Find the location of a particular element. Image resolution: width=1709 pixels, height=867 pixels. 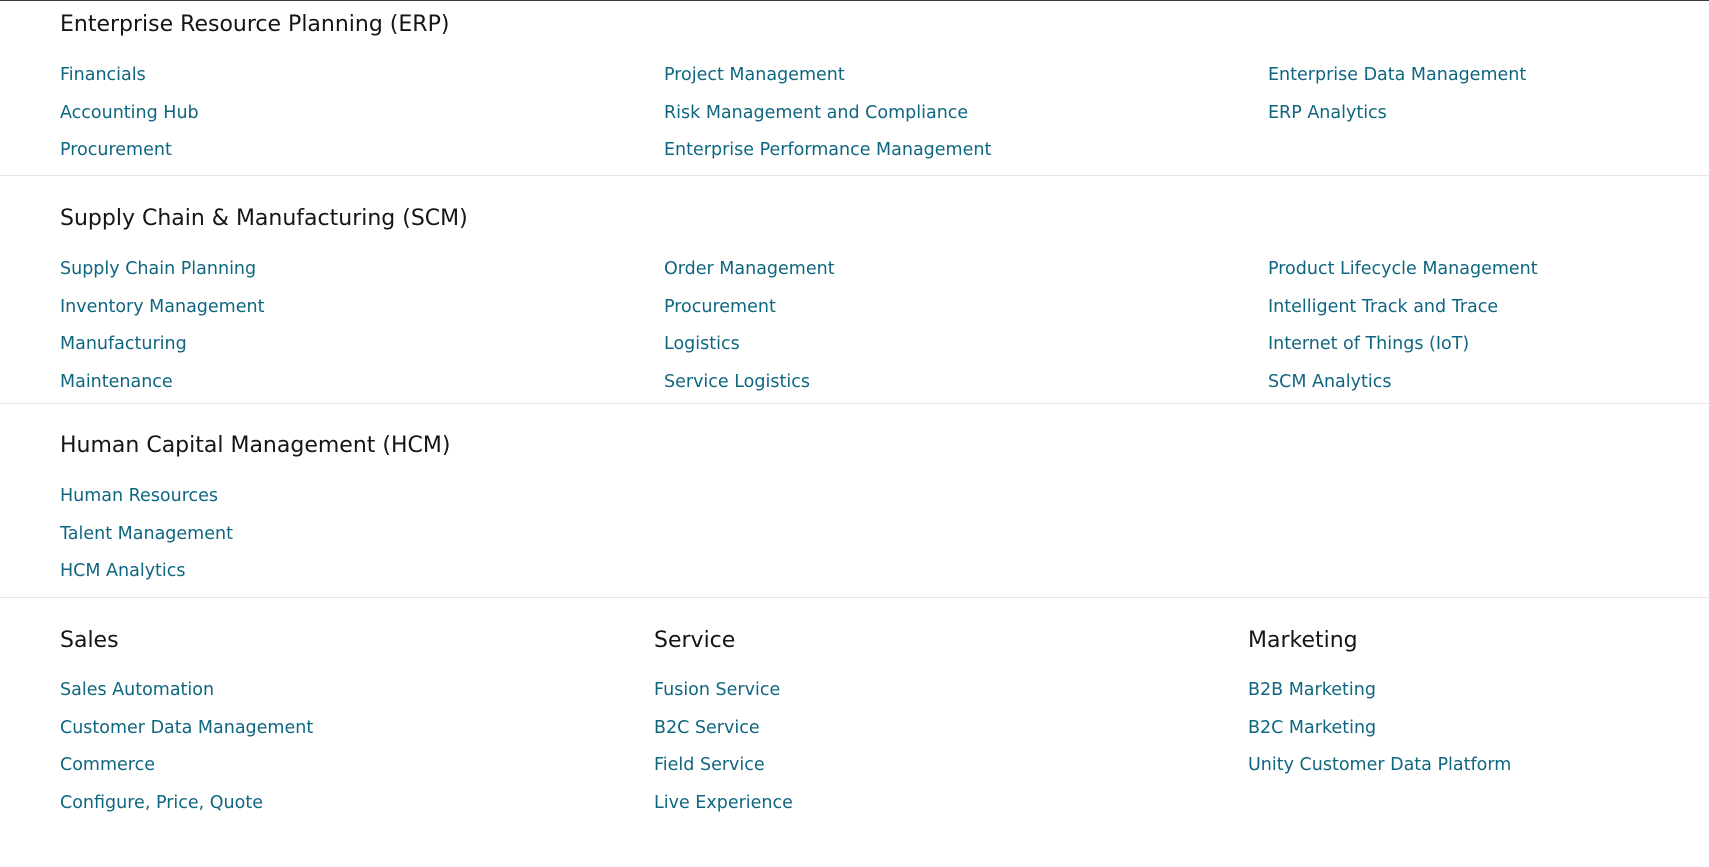

list-item: Enterprise Data Management is located at coordinates (1397, 83).